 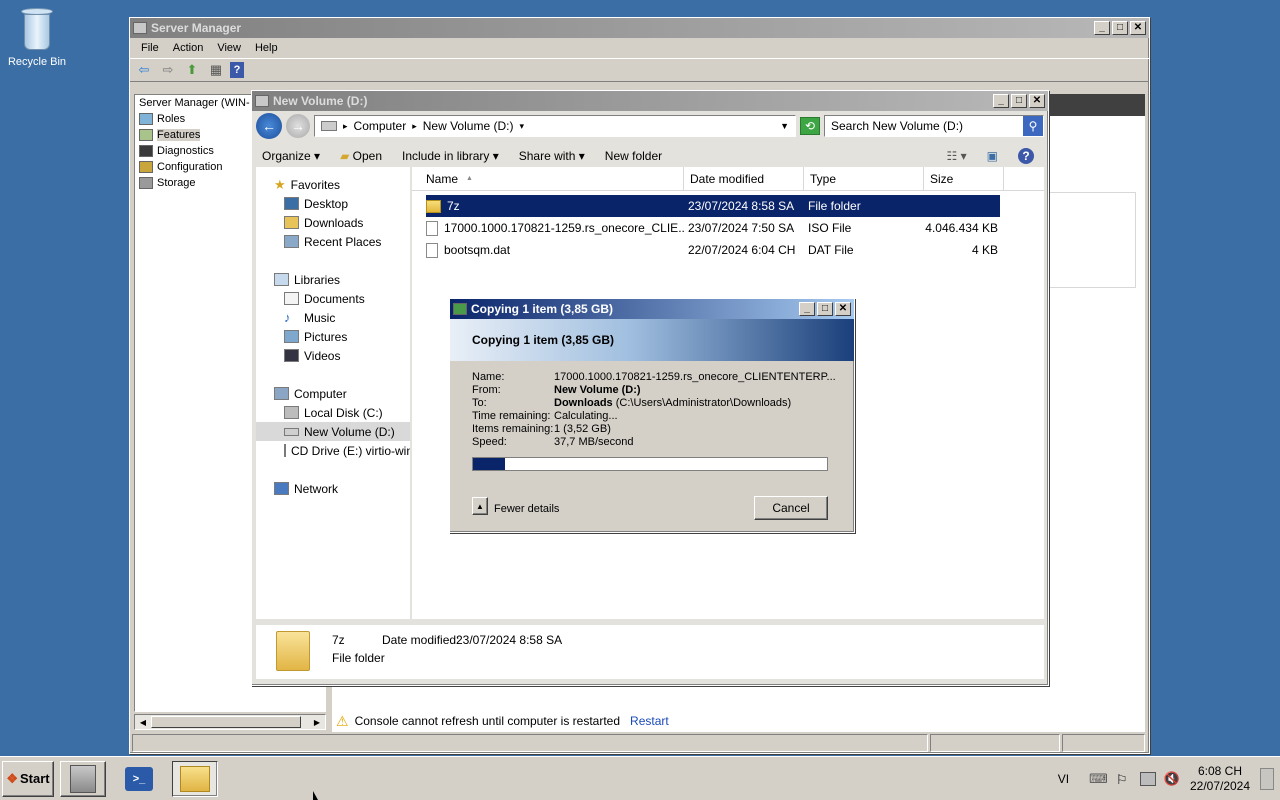 What do you see at coordinates (226, 722) in the screenshot?
I see `scroll-thumb` at bounding box center [226, 722].